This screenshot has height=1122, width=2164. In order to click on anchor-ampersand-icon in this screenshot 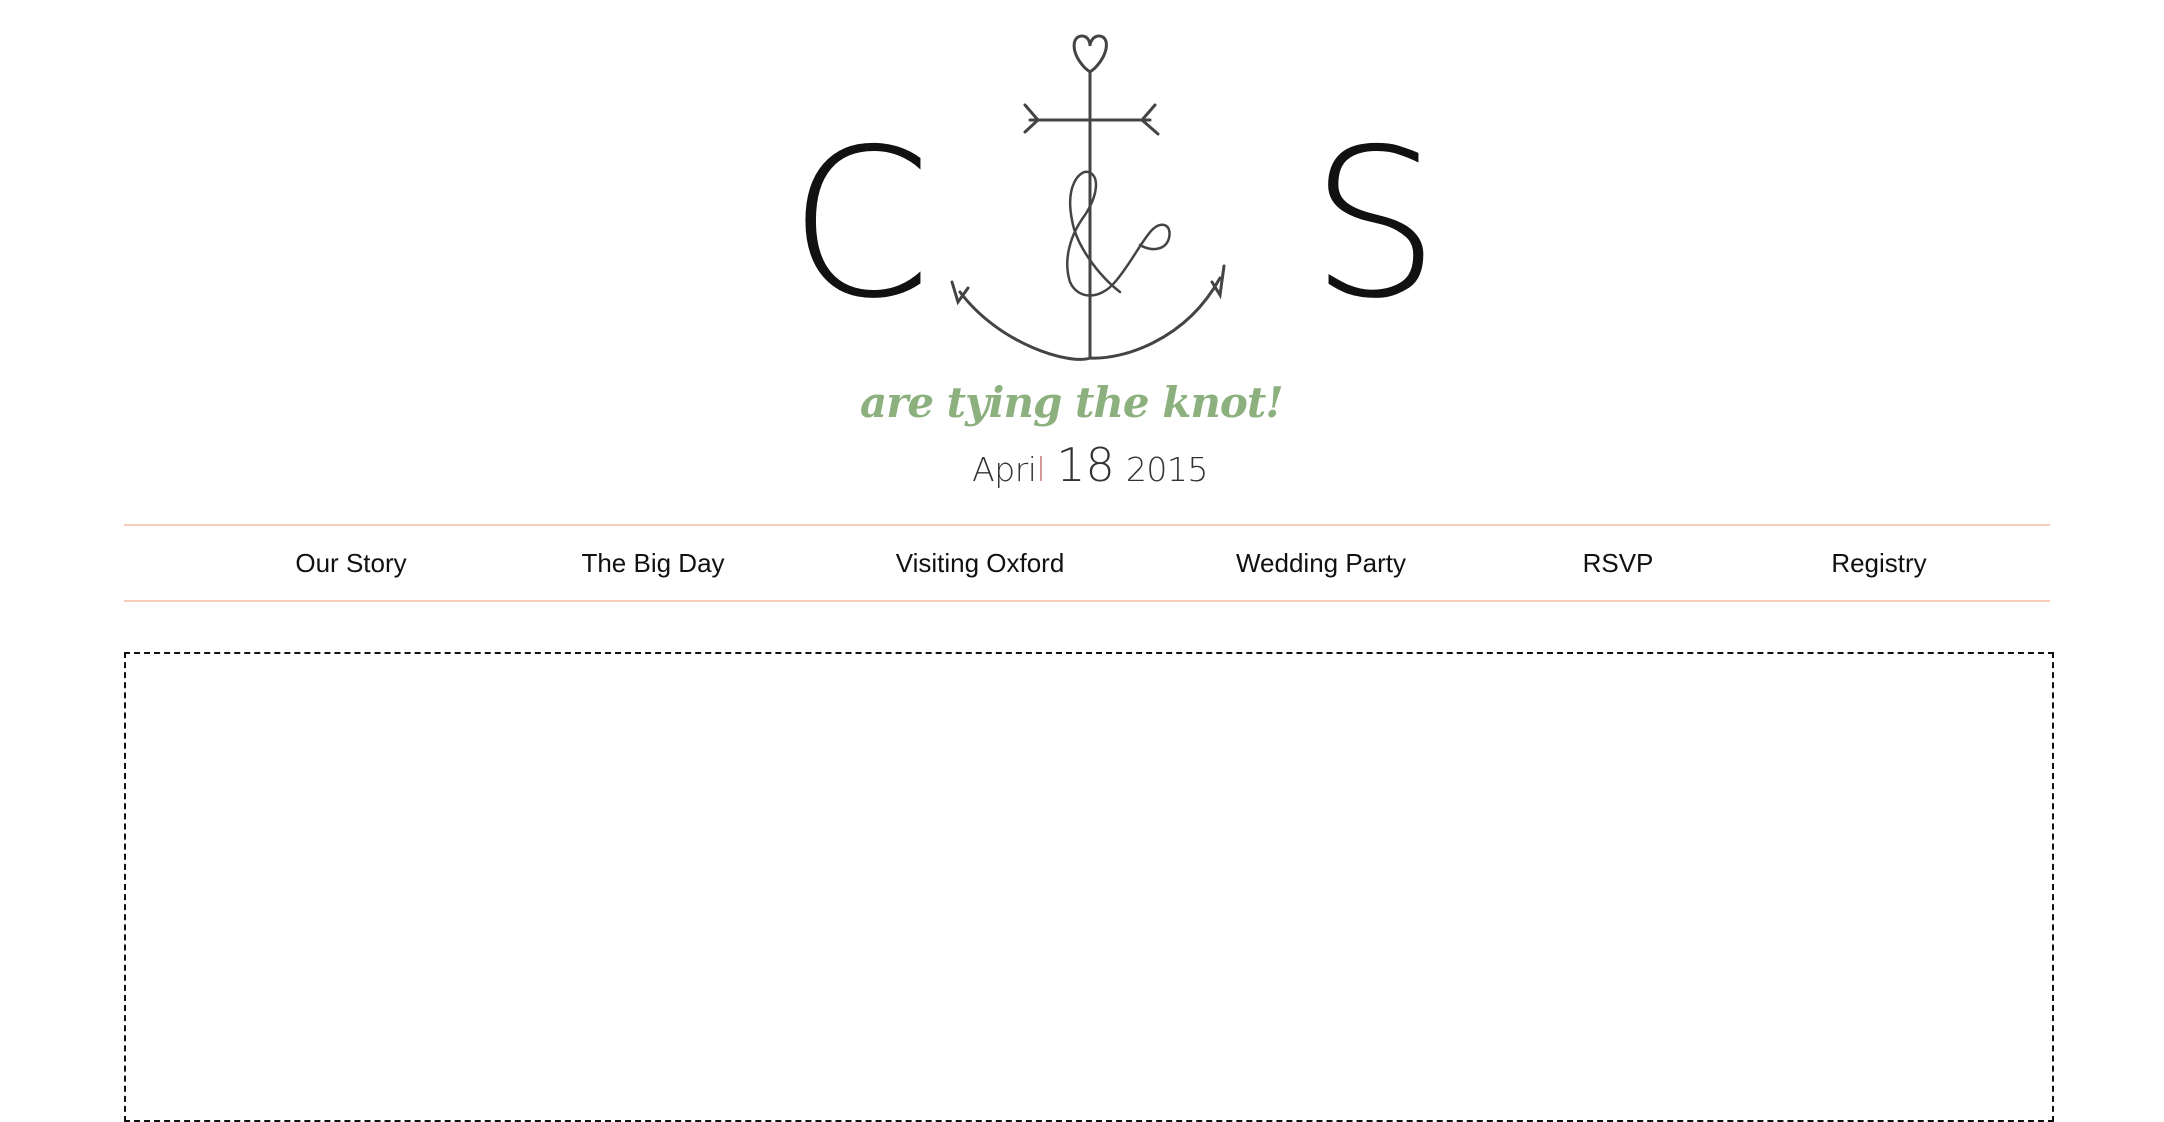, I will do `click(1088, 197)`.